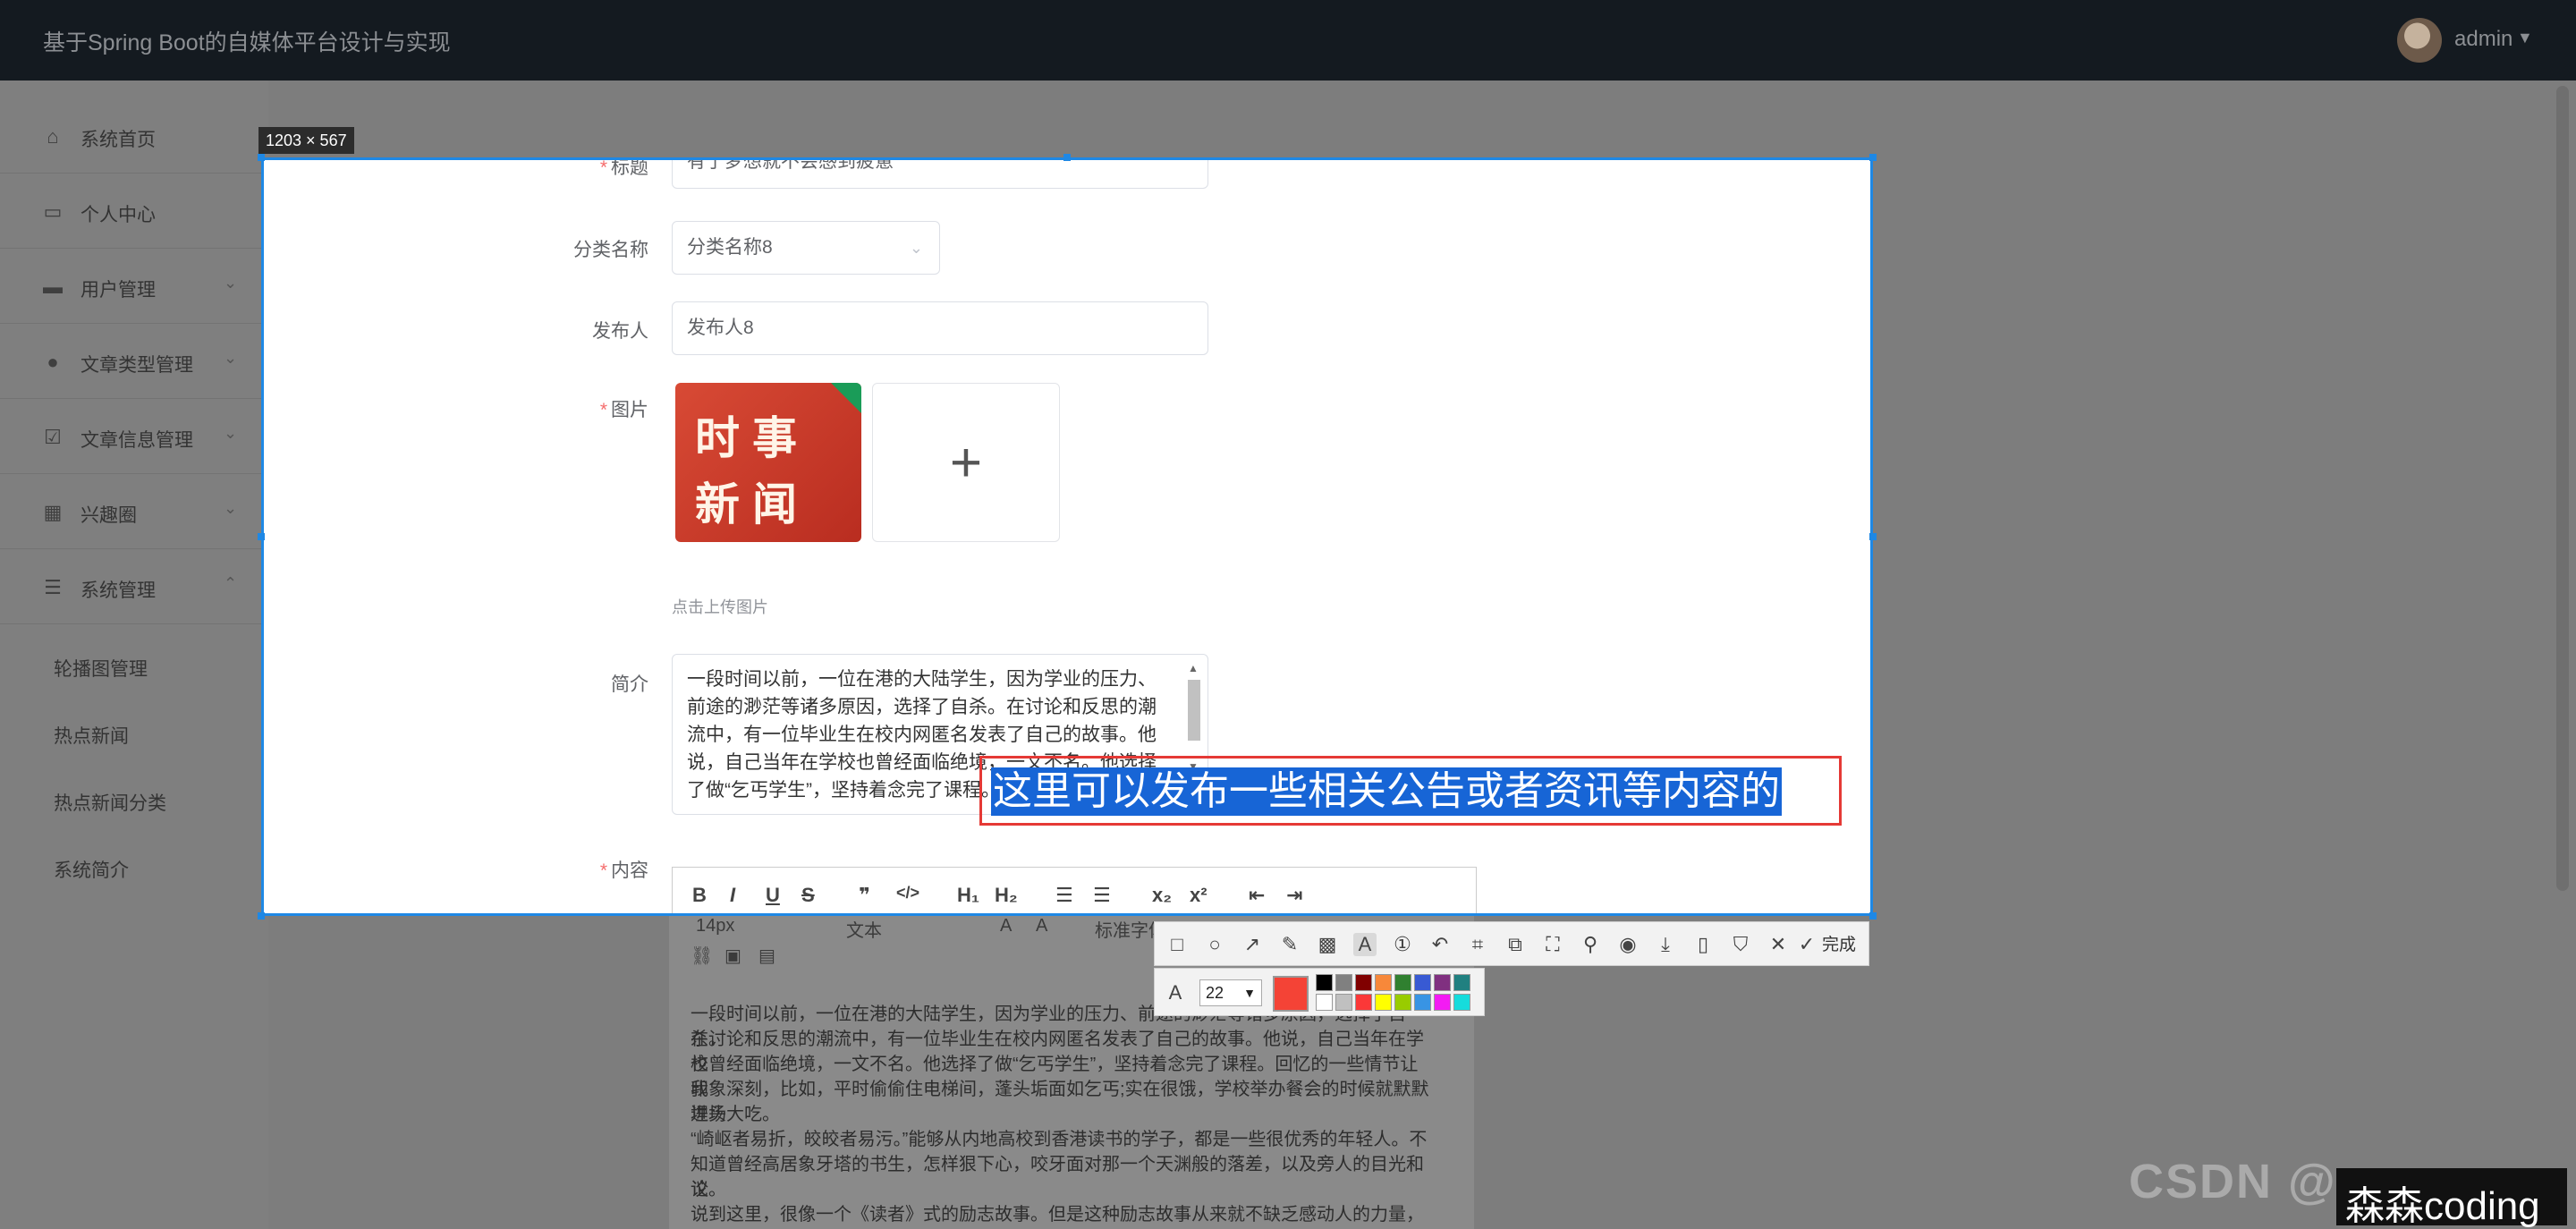 The image size is (2576, 1229). I want to click on heading1-icon: H₁, so click(968, 895).